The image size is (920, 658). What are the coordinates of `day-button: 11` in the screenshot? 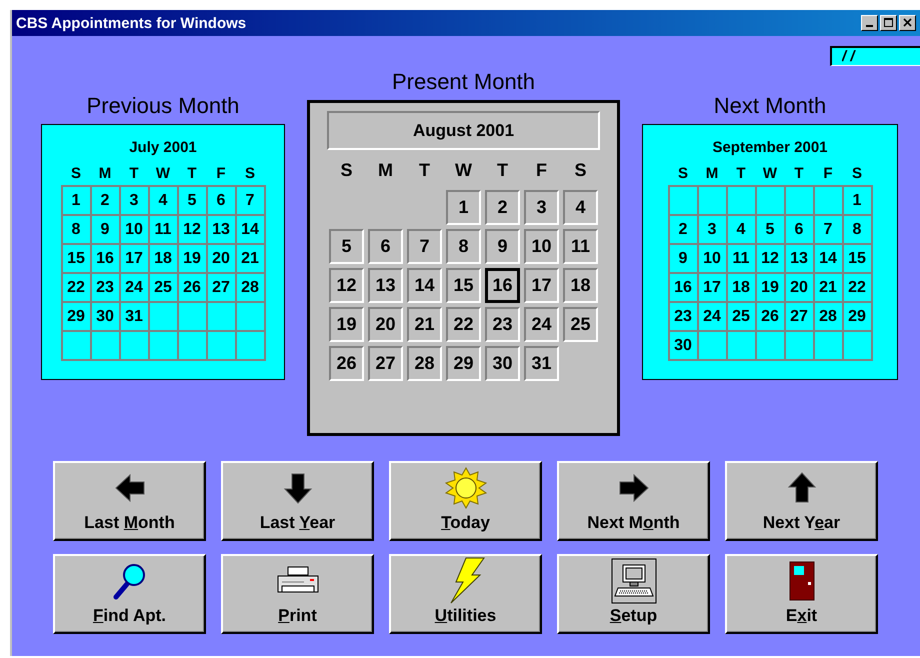 It's located at (580, 246).